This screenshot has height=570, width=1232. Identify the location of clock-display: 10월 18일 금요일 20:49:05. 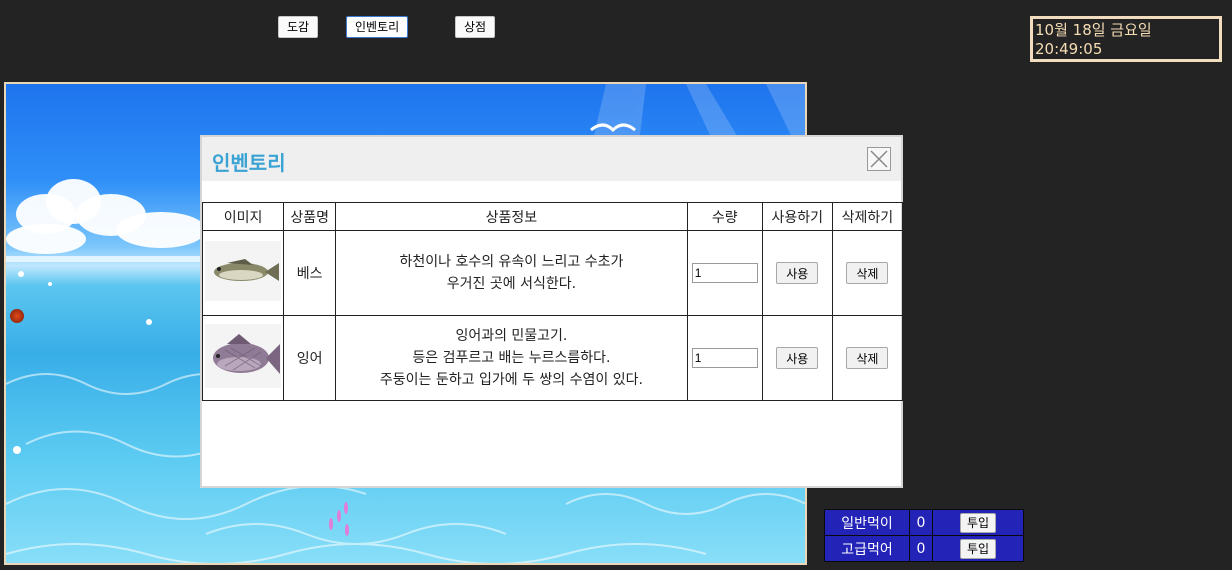
(1126, 39).